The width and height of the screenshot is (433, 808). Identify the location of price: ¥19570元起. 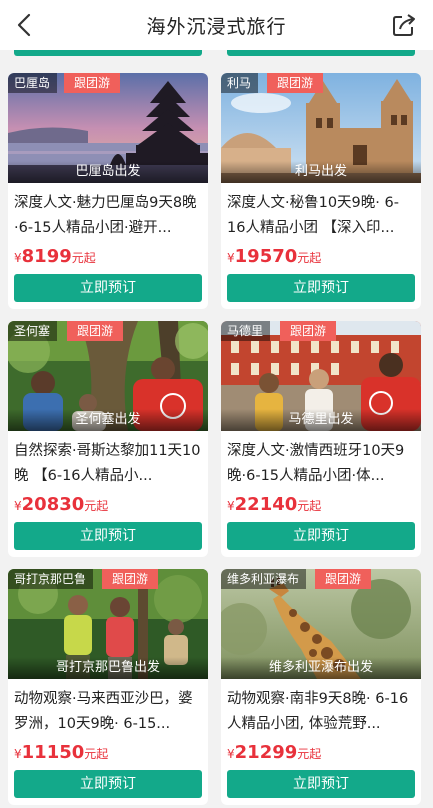
(274, 258).